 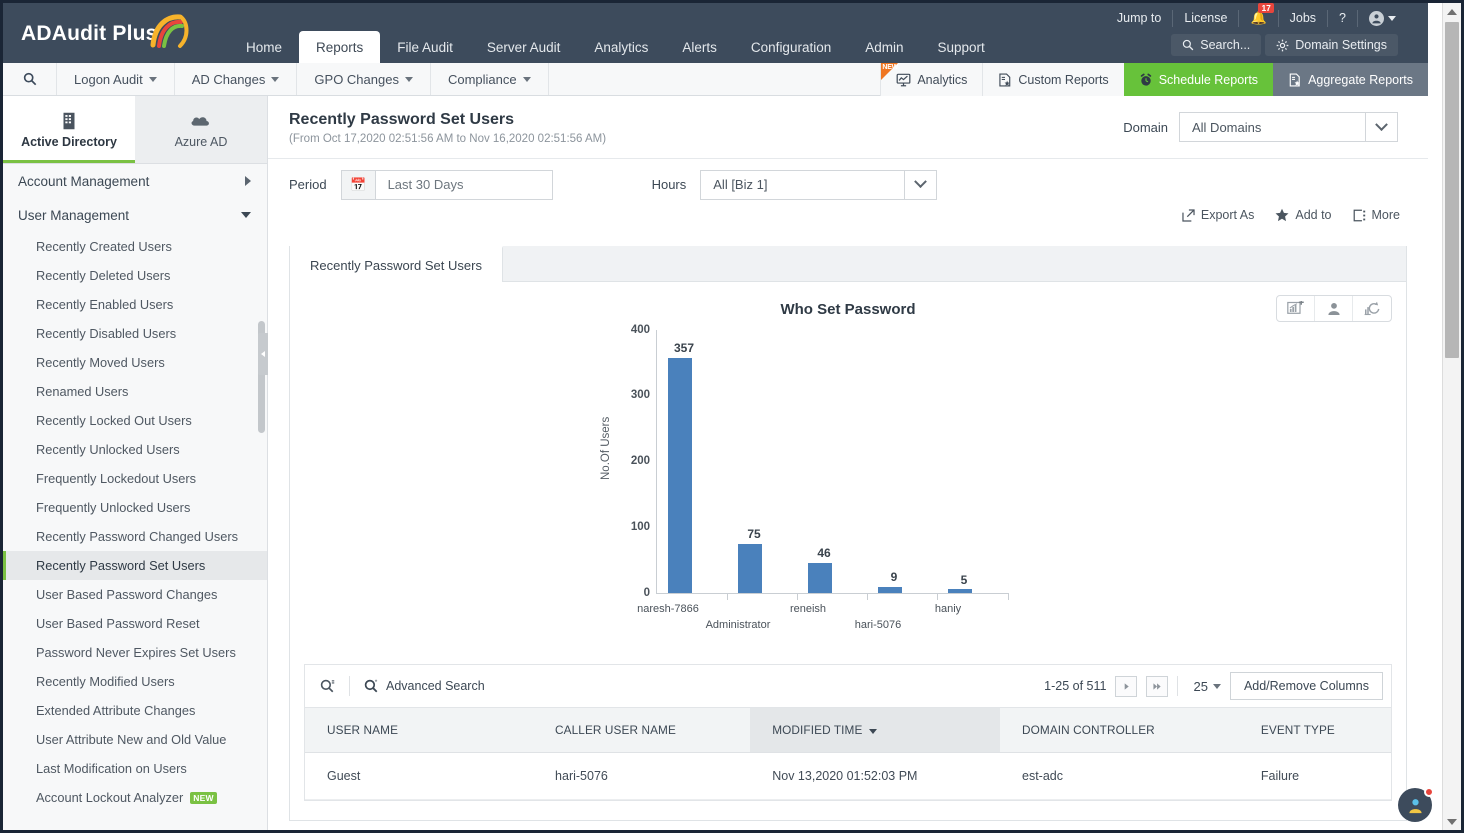 I want to click on chevron-down-icon, so click(x=152, y=79).